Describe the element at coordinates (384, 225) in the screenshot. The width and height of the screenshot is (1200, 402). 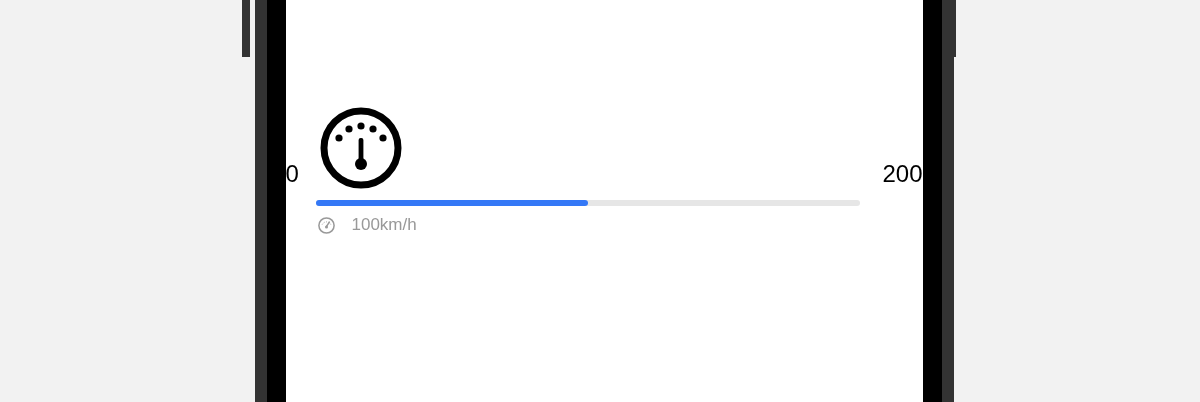
I see `speed-reading: 100km/h` at that location.